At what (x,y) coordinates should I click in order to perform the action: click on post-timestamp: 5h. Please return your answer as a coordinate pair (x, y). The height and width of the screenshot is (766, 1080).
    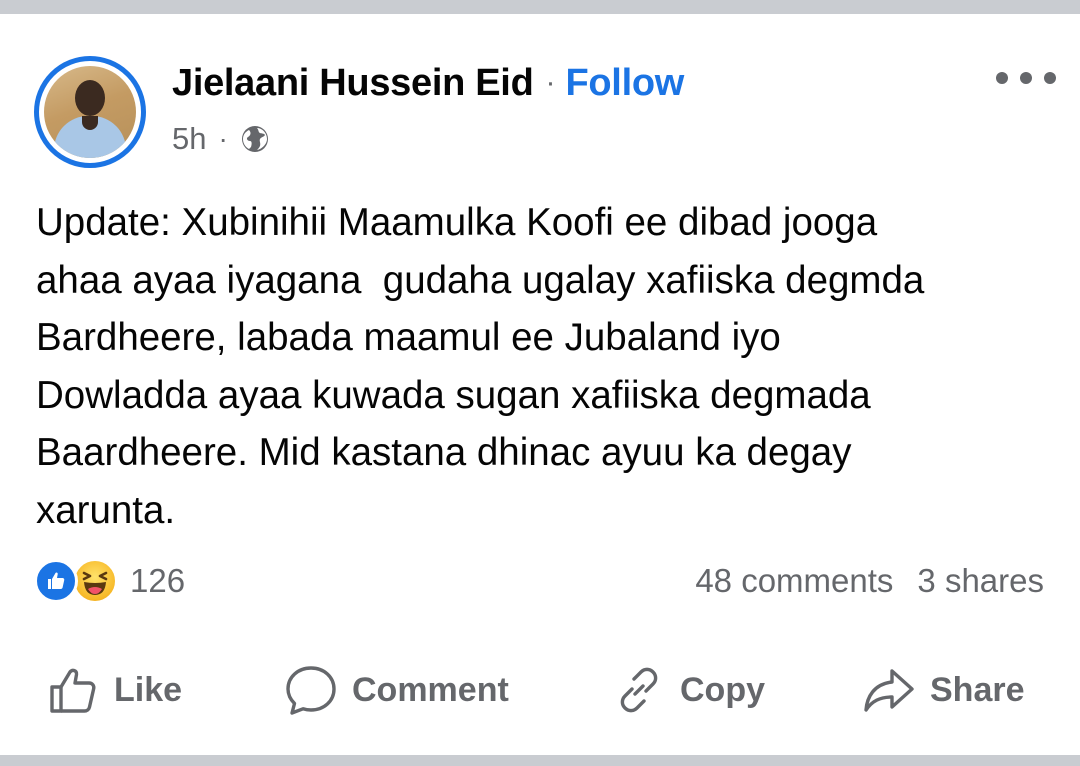
    Looking at the image, I should click on (189, 139).